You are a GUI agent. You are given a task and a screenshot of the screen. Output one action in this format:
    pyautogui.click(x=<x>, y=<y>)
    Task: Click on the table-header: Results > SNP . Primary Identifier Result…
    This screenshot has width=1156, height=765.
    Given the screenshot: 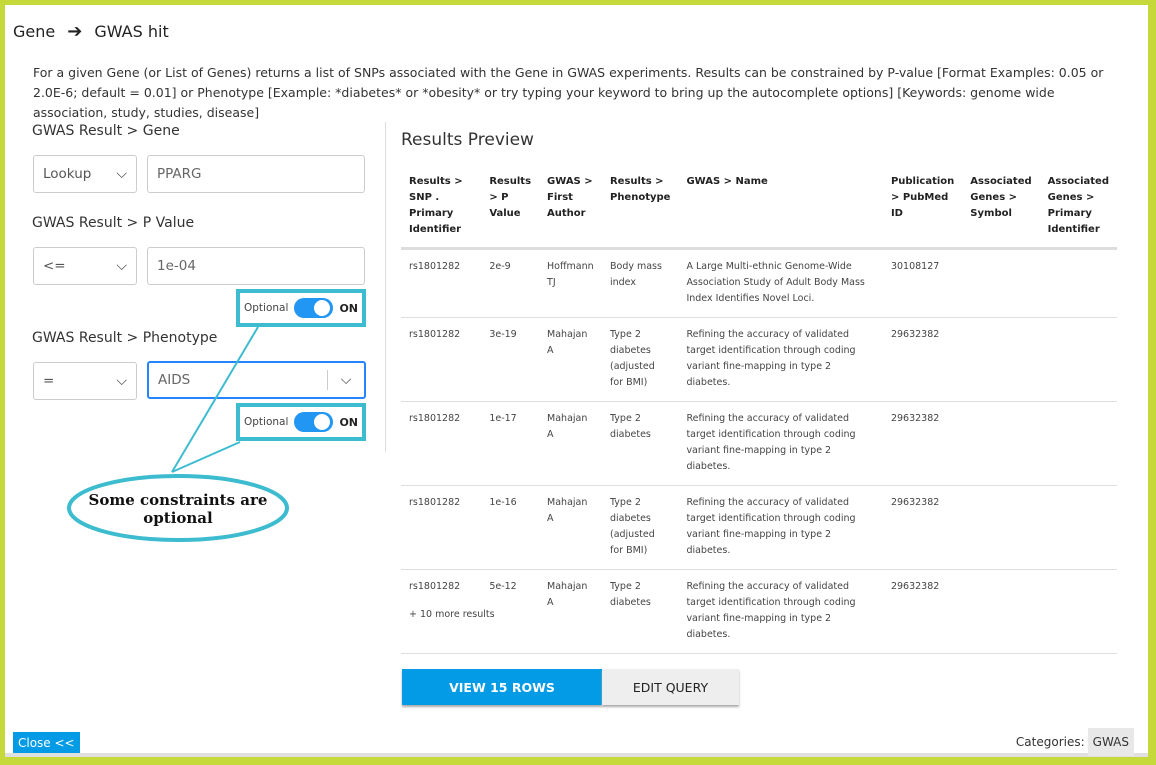 What is the action you would take?
    pyautogui.click(x=759, y=209)
    